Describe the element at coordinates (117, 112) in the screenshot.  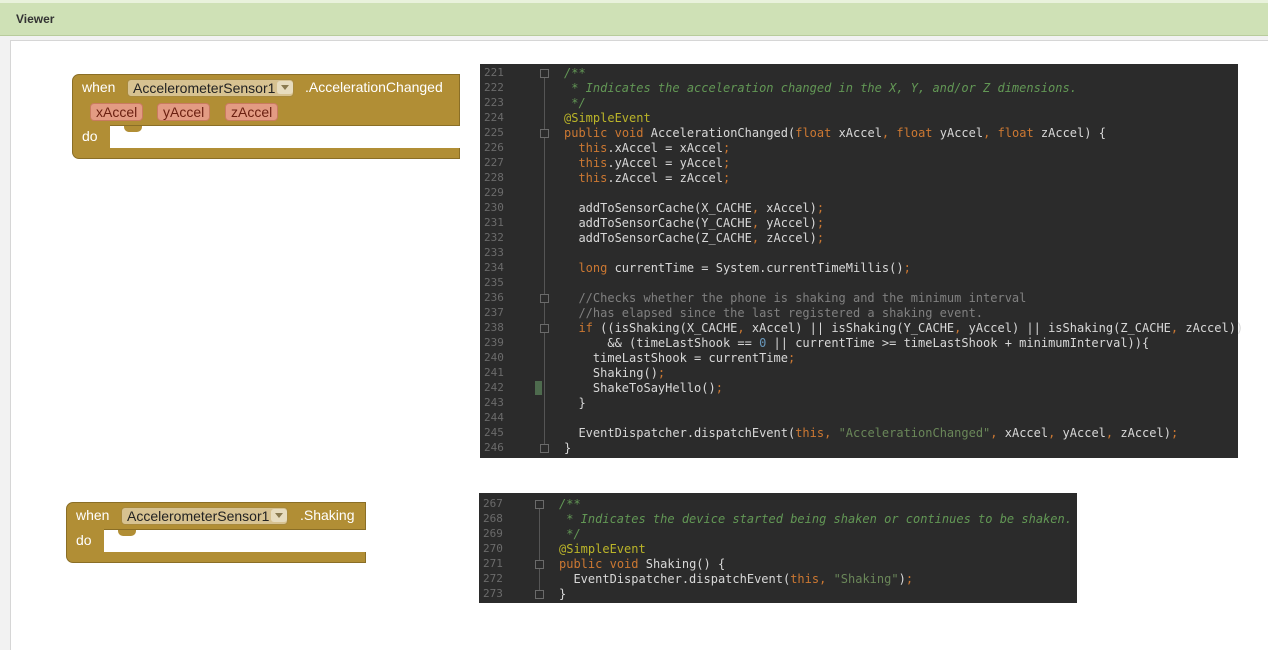
I see `param-xaccel: xAccel` at that location.